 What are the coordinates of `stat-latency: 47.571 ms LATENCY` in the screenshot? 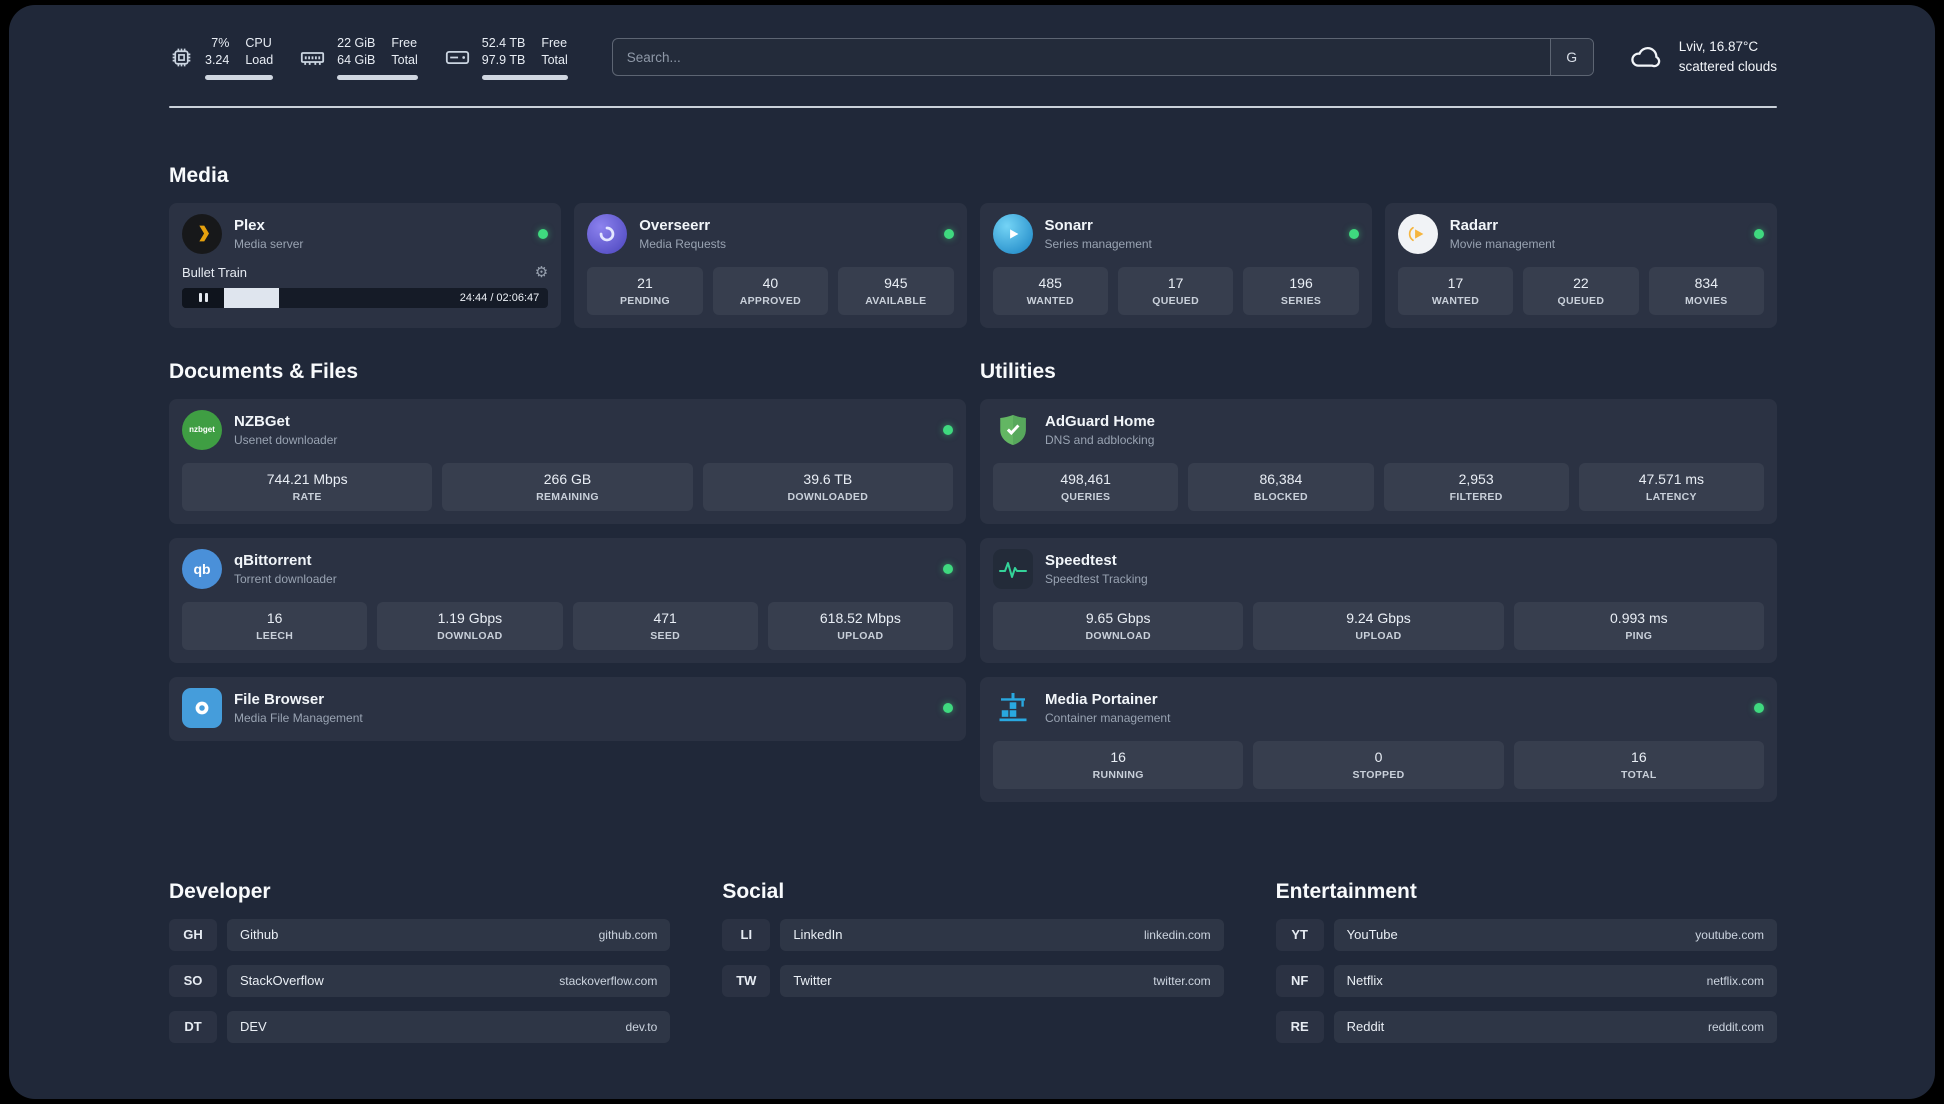 It's located at (1671, 486).